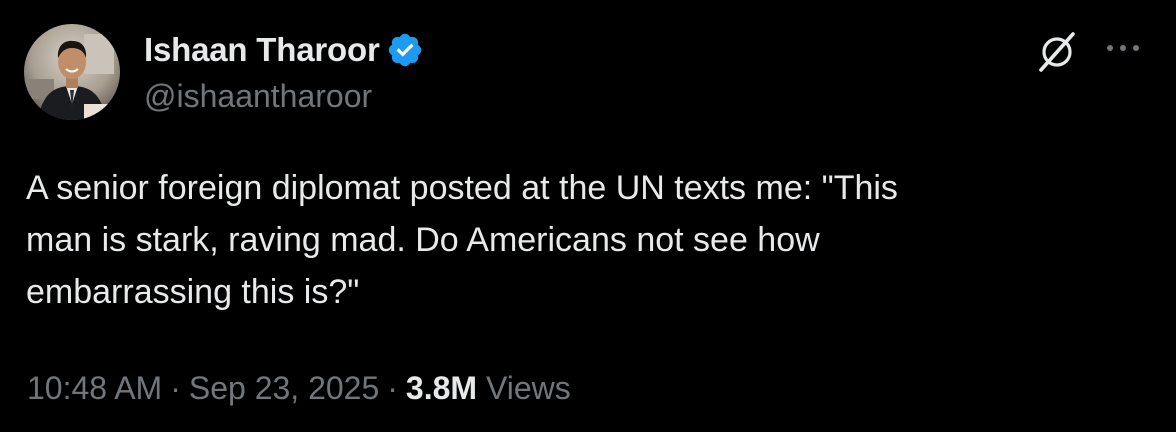 The width and height of the screenshot is (1176, 432). Describe the element at coordinates (94, 388) in the screenshot. I see `tweet-time: 10:48 AM` at that location.